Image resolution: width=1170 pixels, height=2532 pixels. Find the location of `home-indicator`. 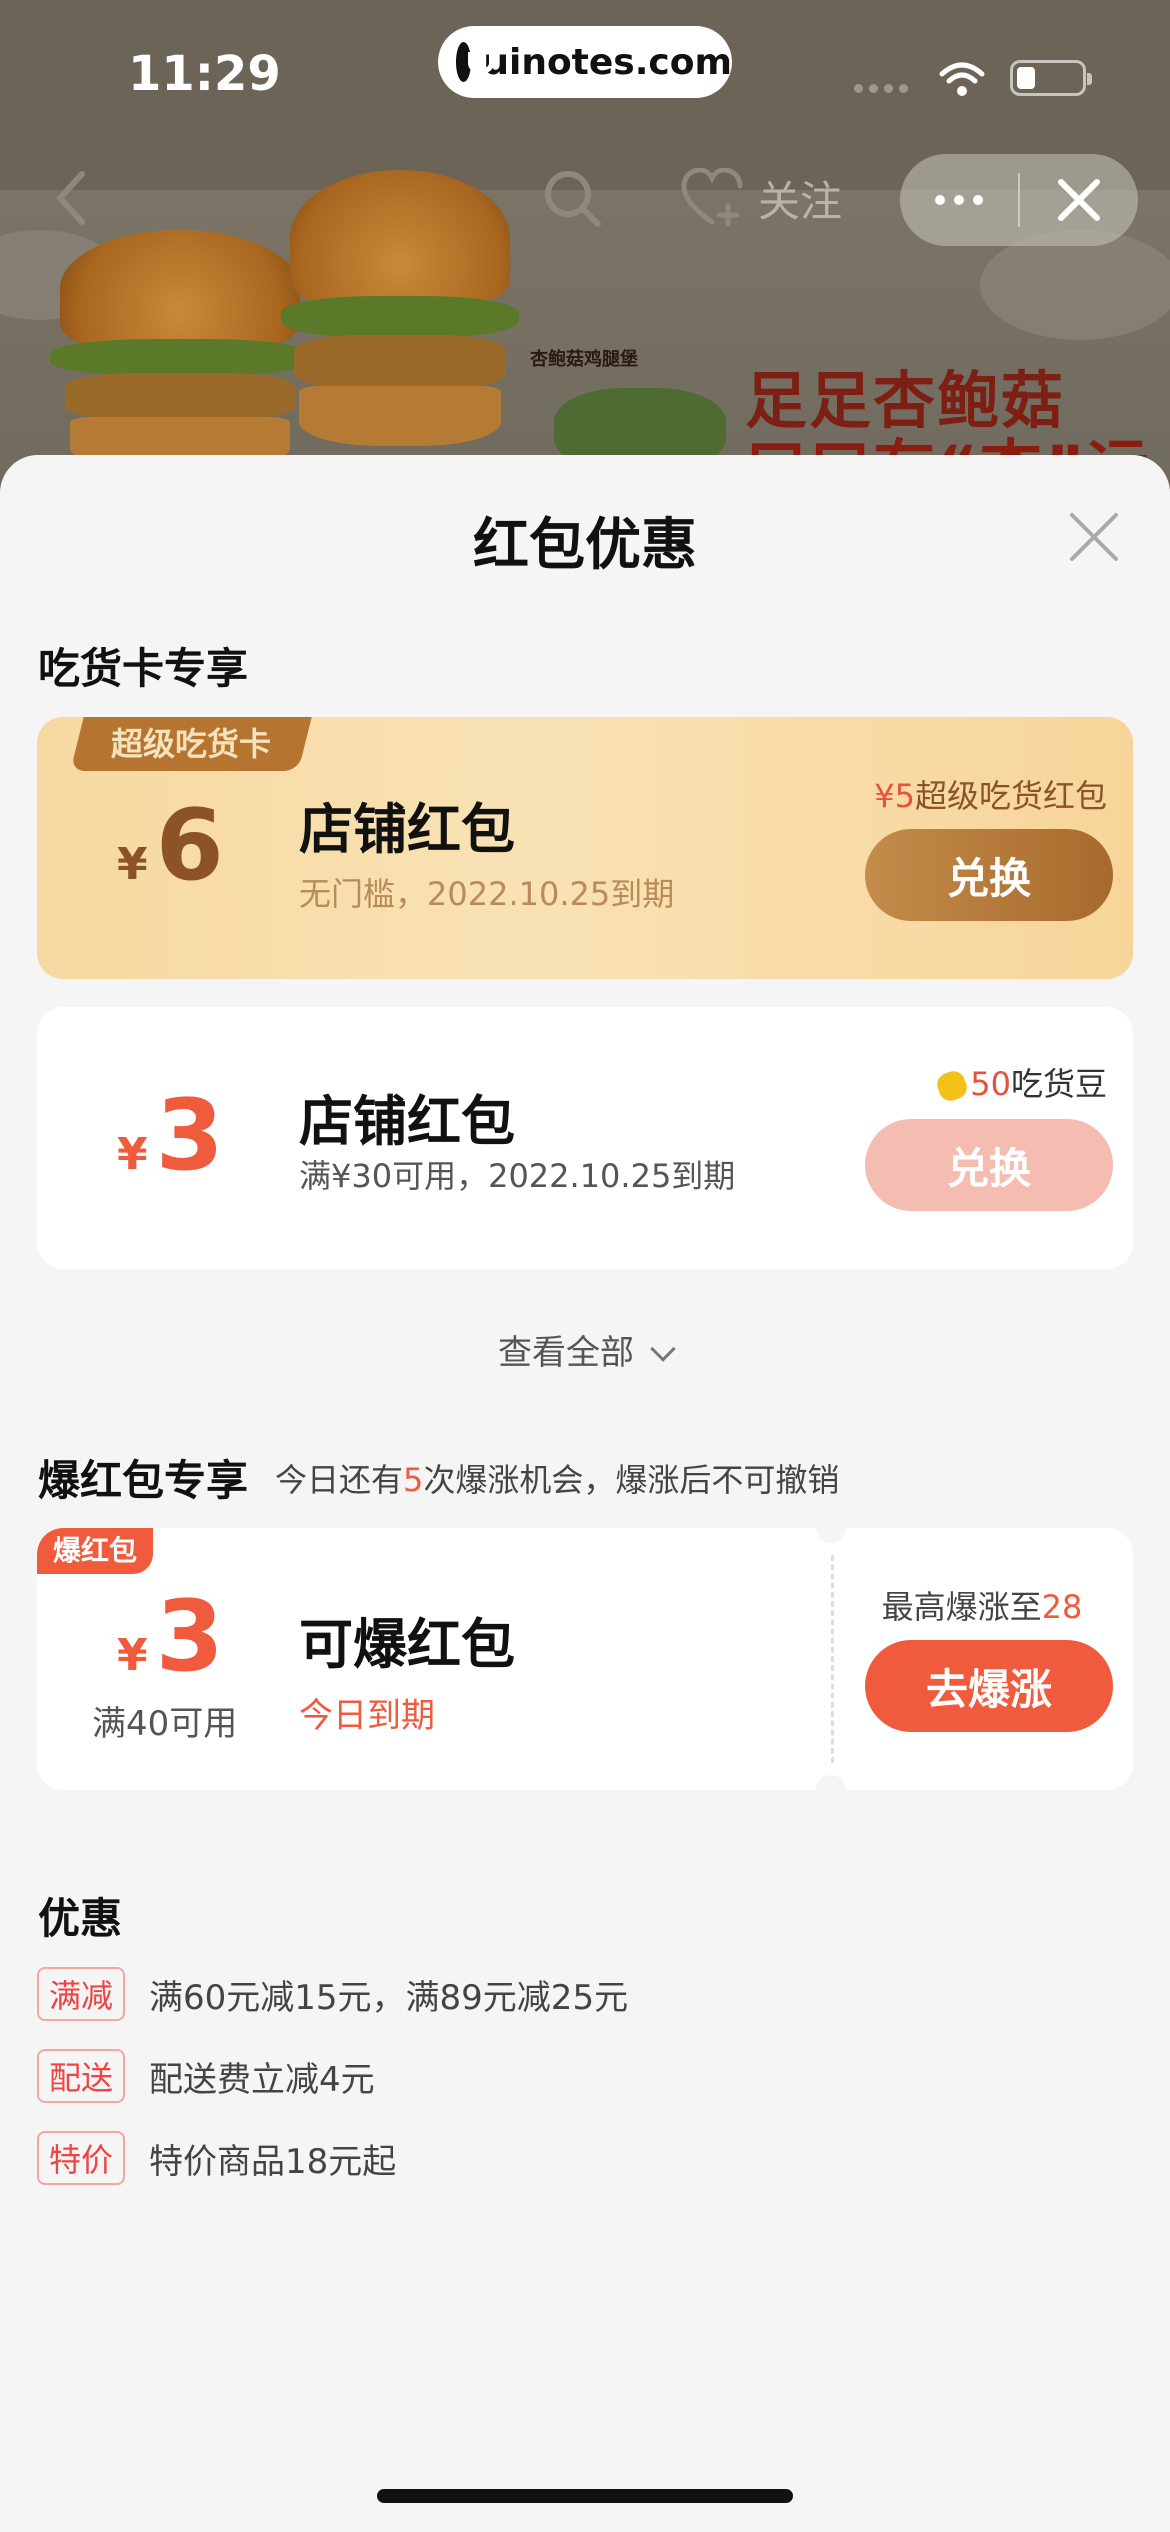

home-indicator is located at coordinates (585, 2496).